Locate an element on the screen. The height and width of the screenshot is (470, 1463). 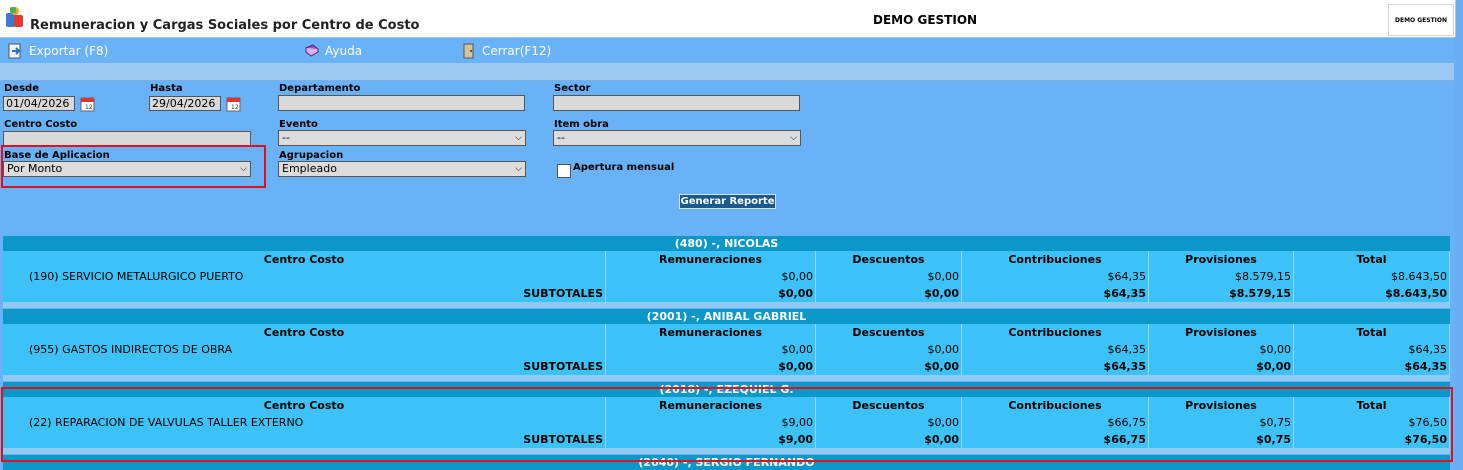
sector-input is located at coordinates (676, 103).